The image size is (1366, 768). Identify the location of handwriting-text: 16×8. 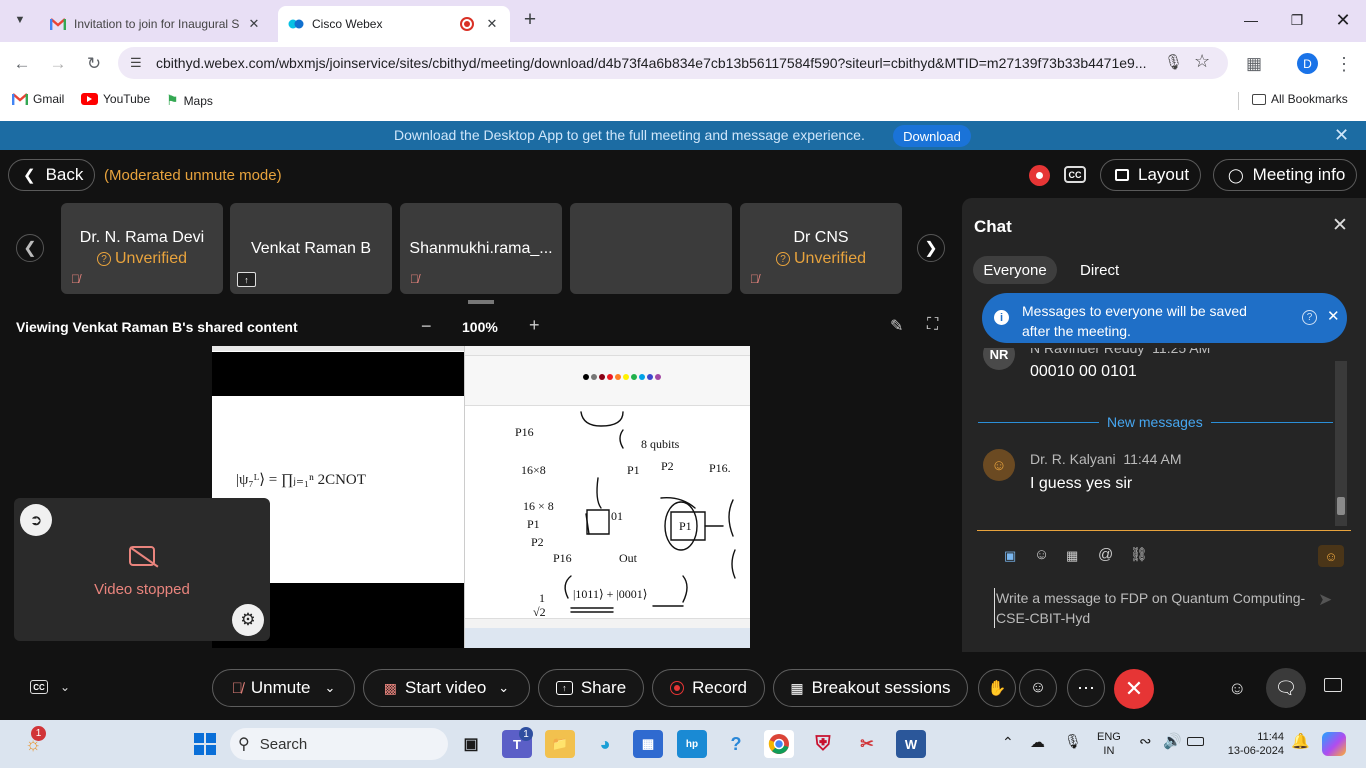
(533, 470).